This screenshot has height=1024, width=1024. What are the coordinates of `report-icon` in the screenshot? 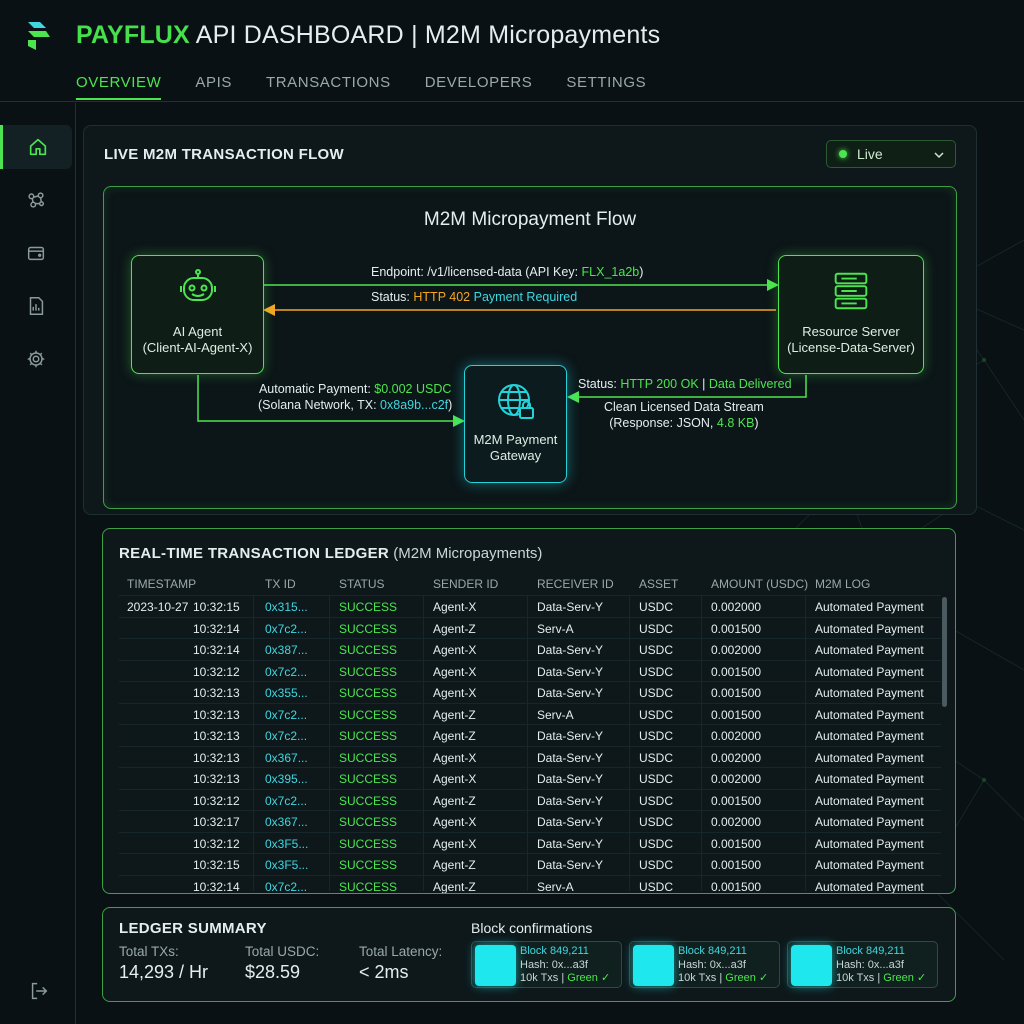 It's located at (36, 306).